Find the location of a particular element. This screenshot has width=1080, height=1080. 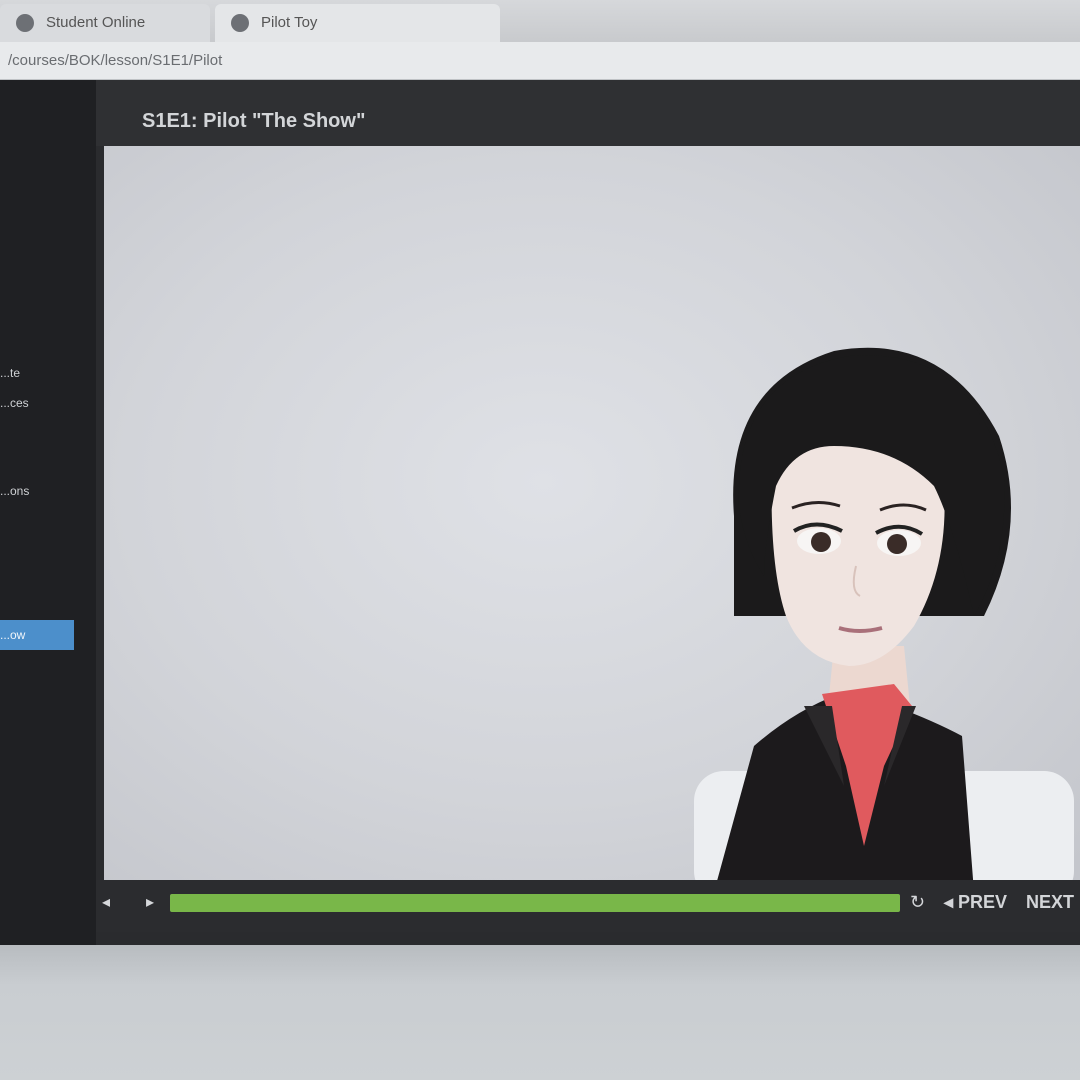

avatar-pupil-right is located at coordinates (897, 544).